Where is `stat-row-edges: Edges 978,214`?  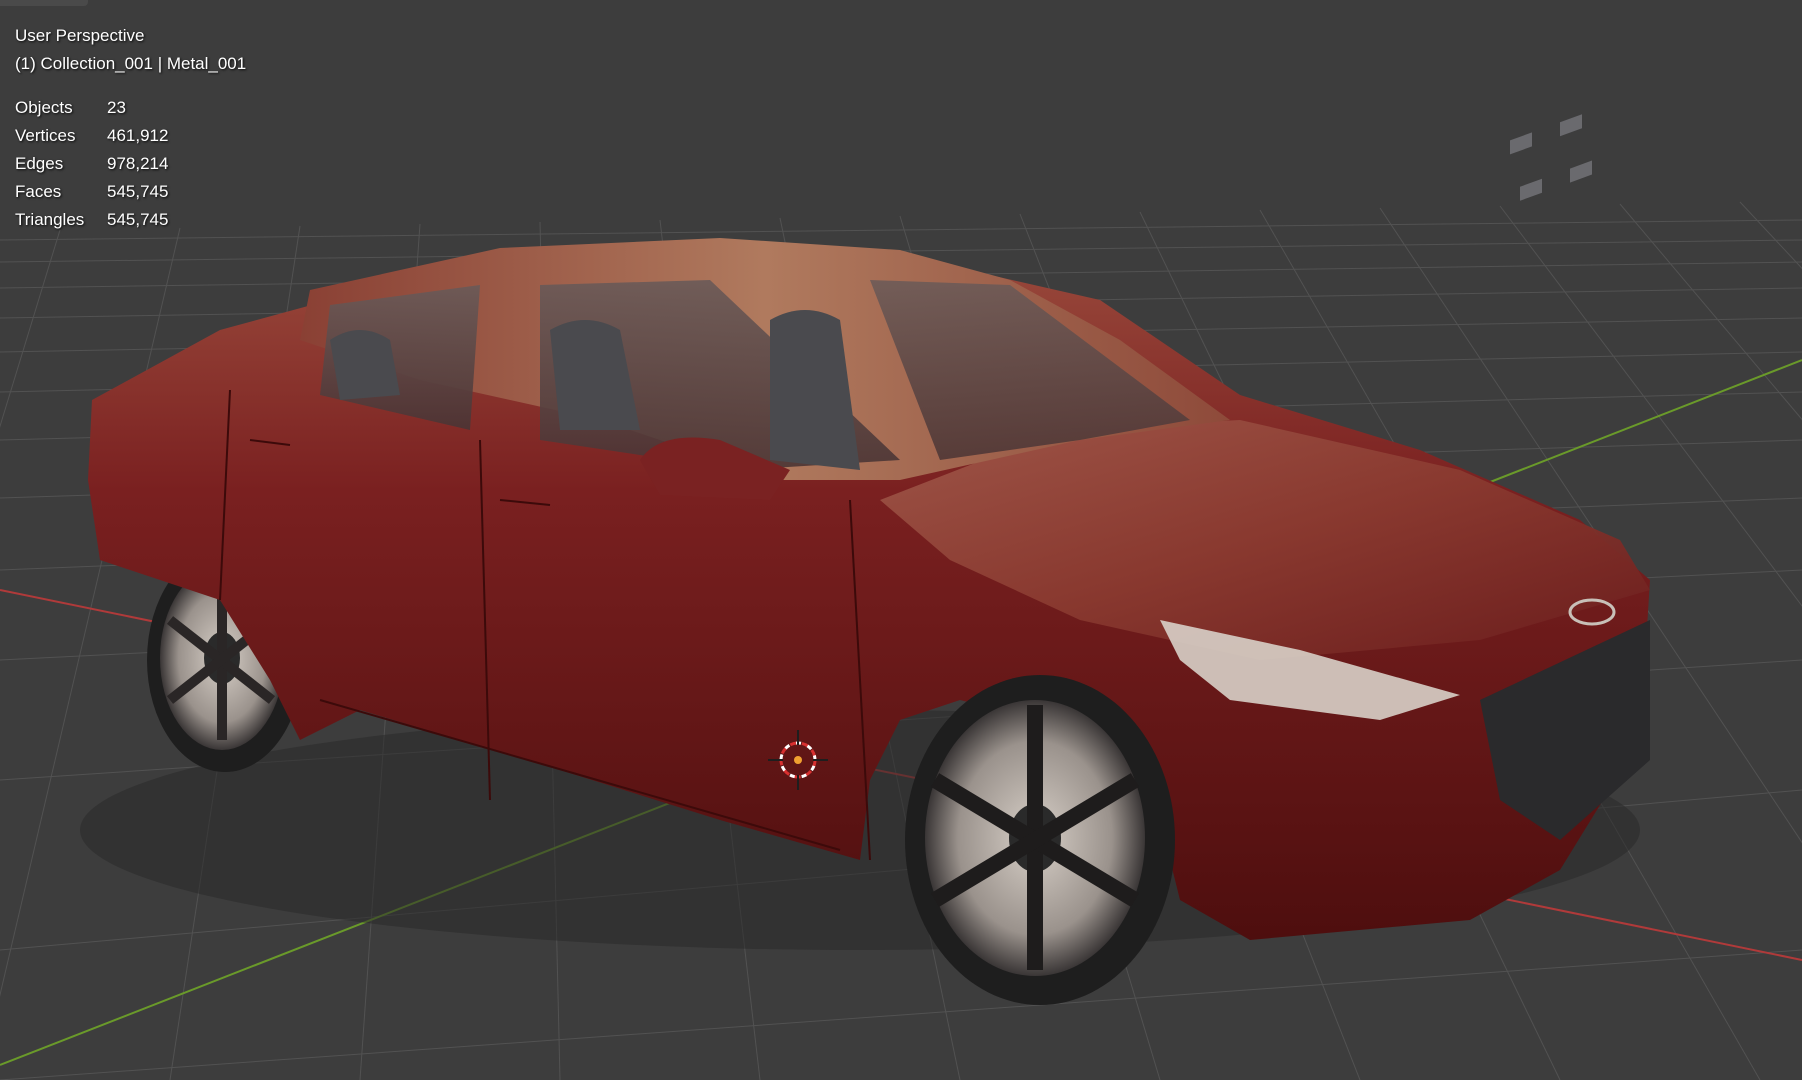 stat-row-edges: Edges 978,214 is located at coordinates (91, 164).